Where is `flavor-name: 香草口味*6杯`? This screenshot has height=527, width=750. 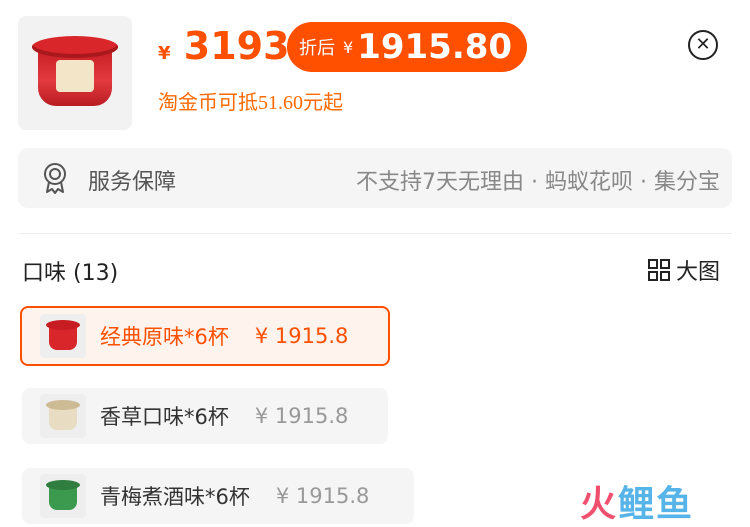 flavor-name: 香草口味*6杯 is located at coordinates (164, 417).